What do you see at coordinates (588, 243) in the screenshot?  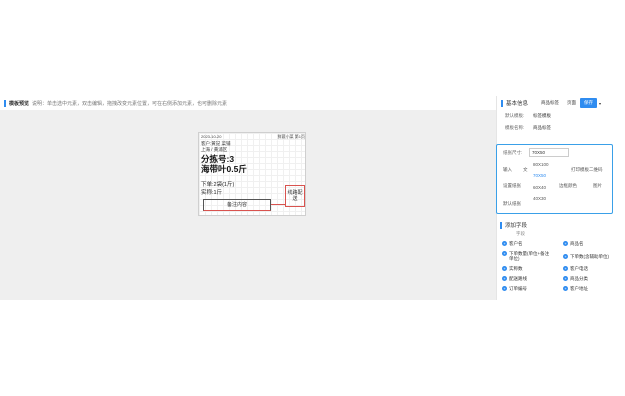 I see `field-product-name: + 商品名` at bounding box center [588, 243].